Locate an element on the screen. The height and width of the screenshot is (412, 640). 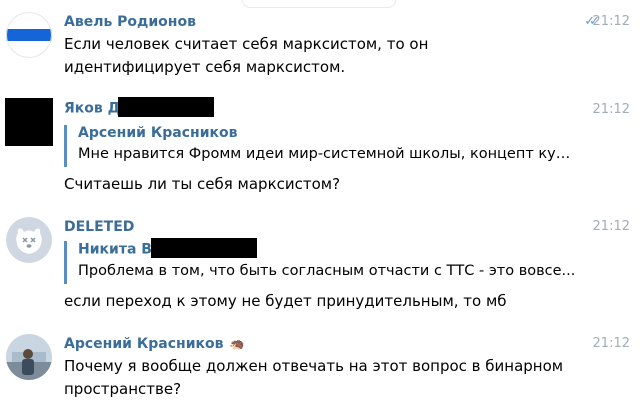
author-name: Яков Д is located at coordinates (139, 107).